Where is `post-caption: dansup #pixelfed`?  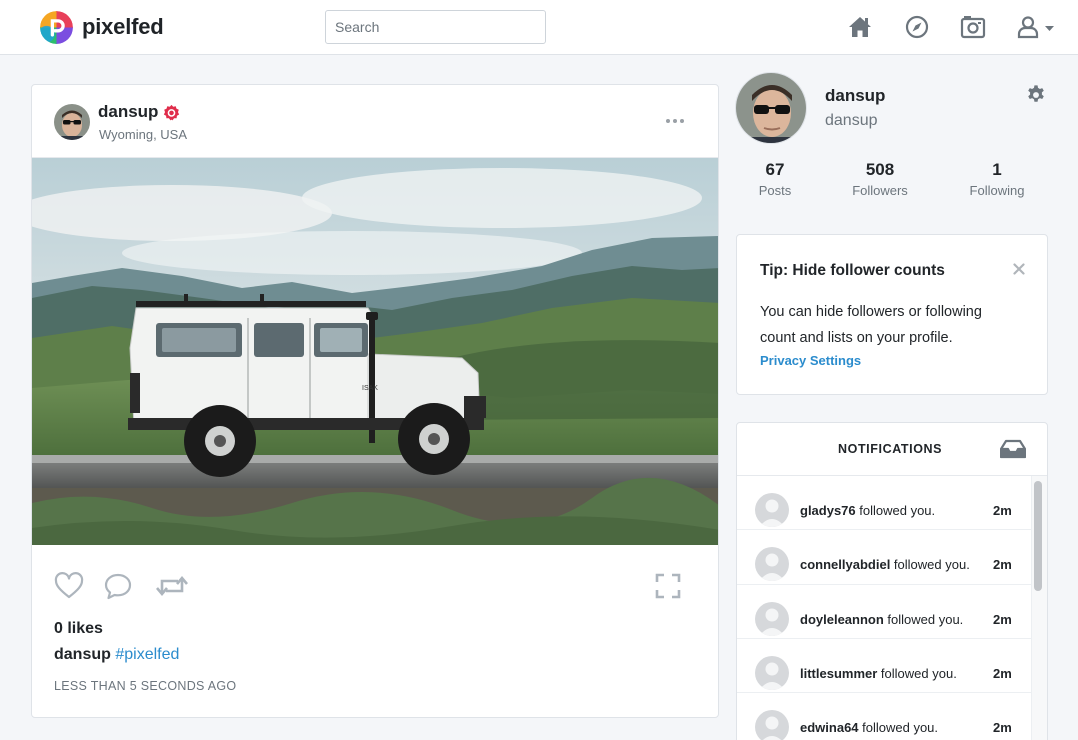
post-caption: dansup #pixelfed is located at coordinates (116, 655).